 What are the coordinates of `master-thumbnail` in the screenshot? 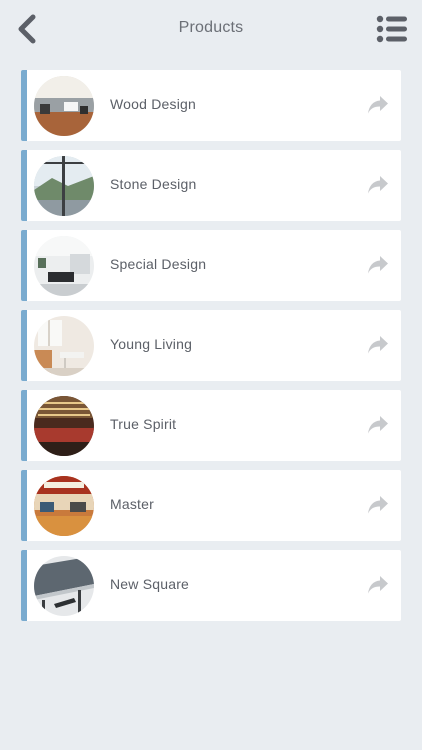 It's located at (64, 506).